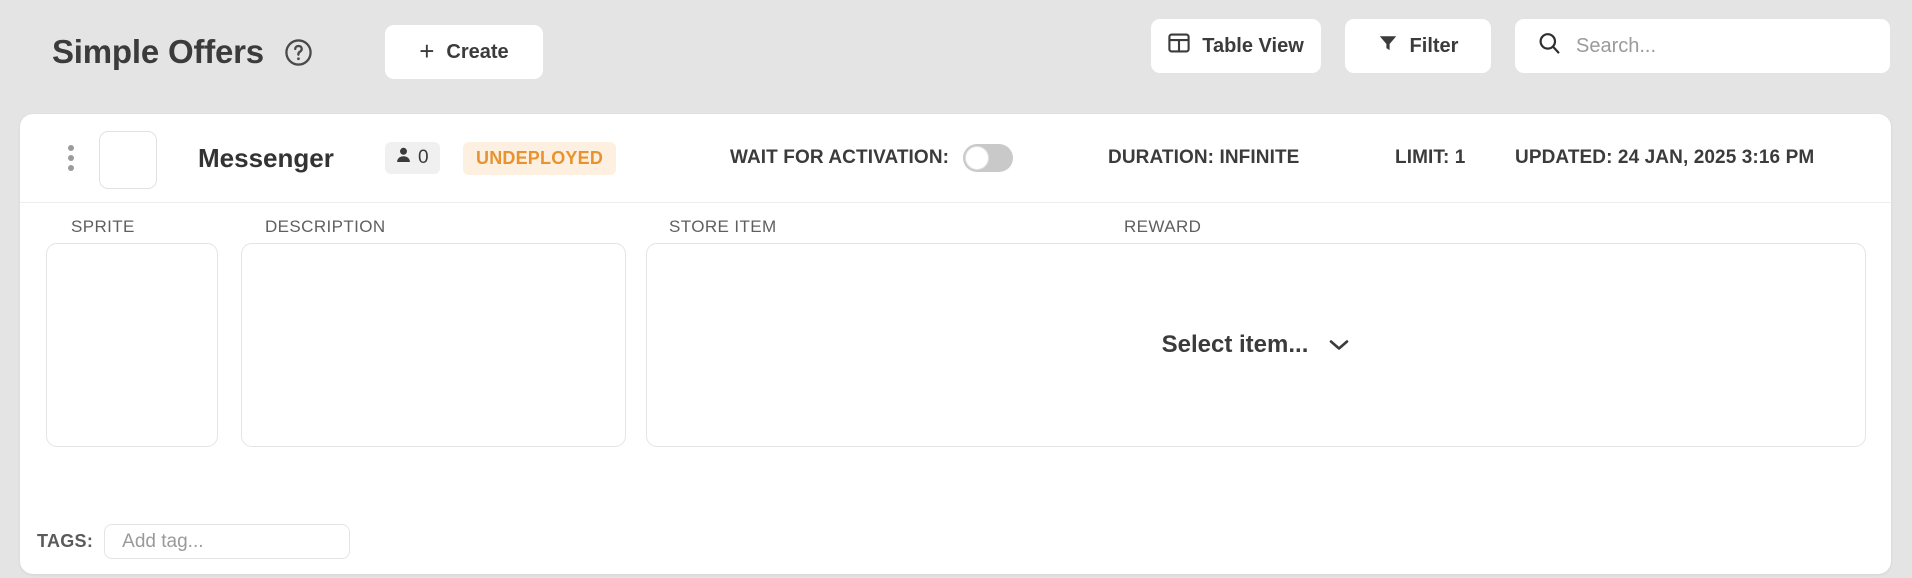 The image size is (1912, 578). What do you see at coordinates (477, 51) in the screenshot?
I see `create-button-label: Create` at bounding box center [477, 51].